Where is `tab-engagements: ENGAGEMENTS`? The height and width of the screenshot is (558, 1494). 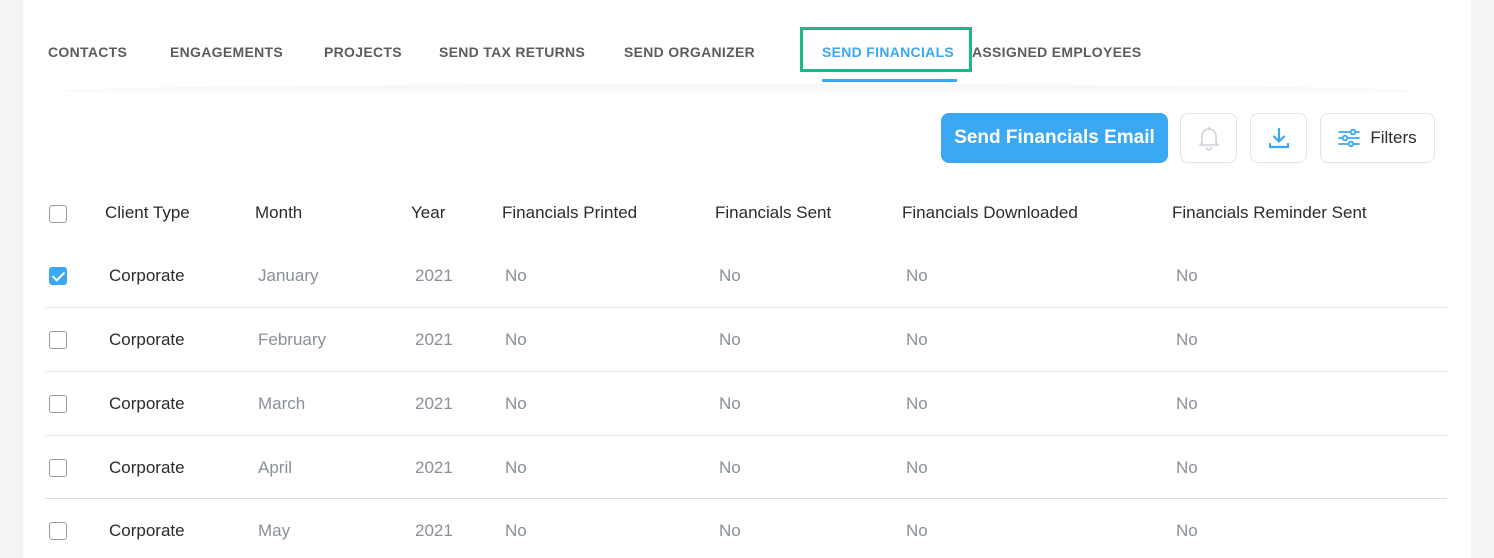
tab-engagements: ENGAGEMENTS is located at coordinates (226, 52).